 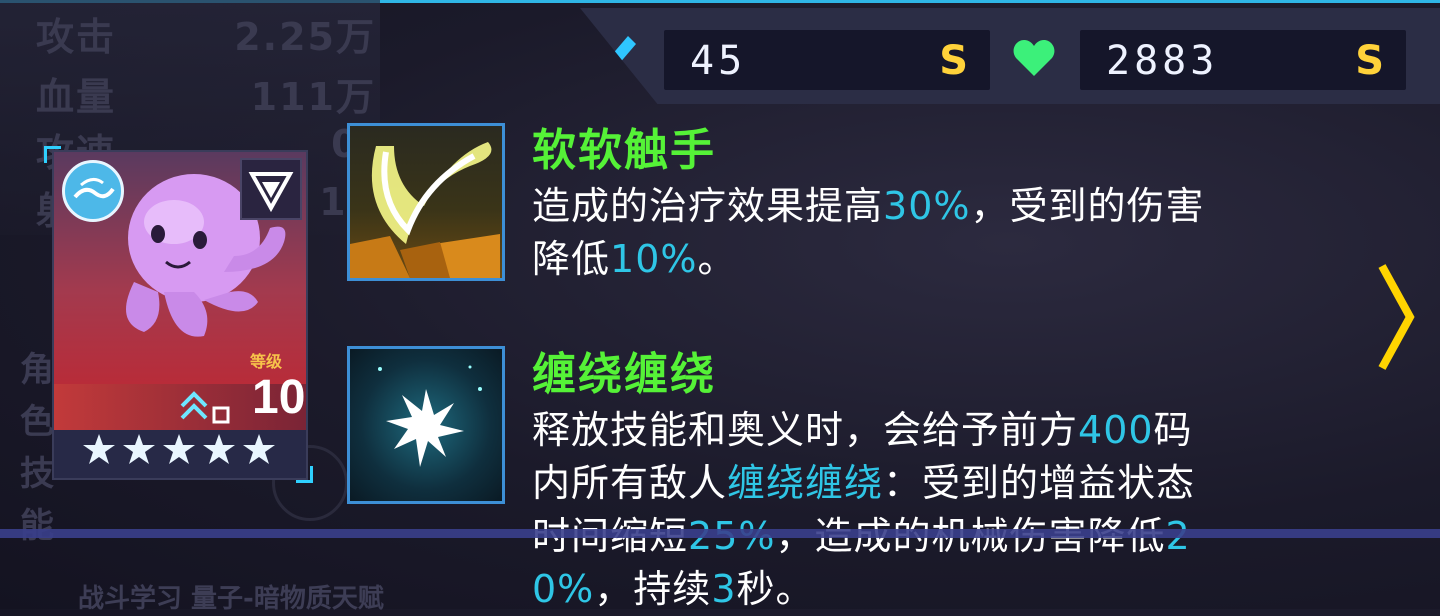 I want to click on bg-stat-hp: 血量 111万, so click(x=206, y=93).